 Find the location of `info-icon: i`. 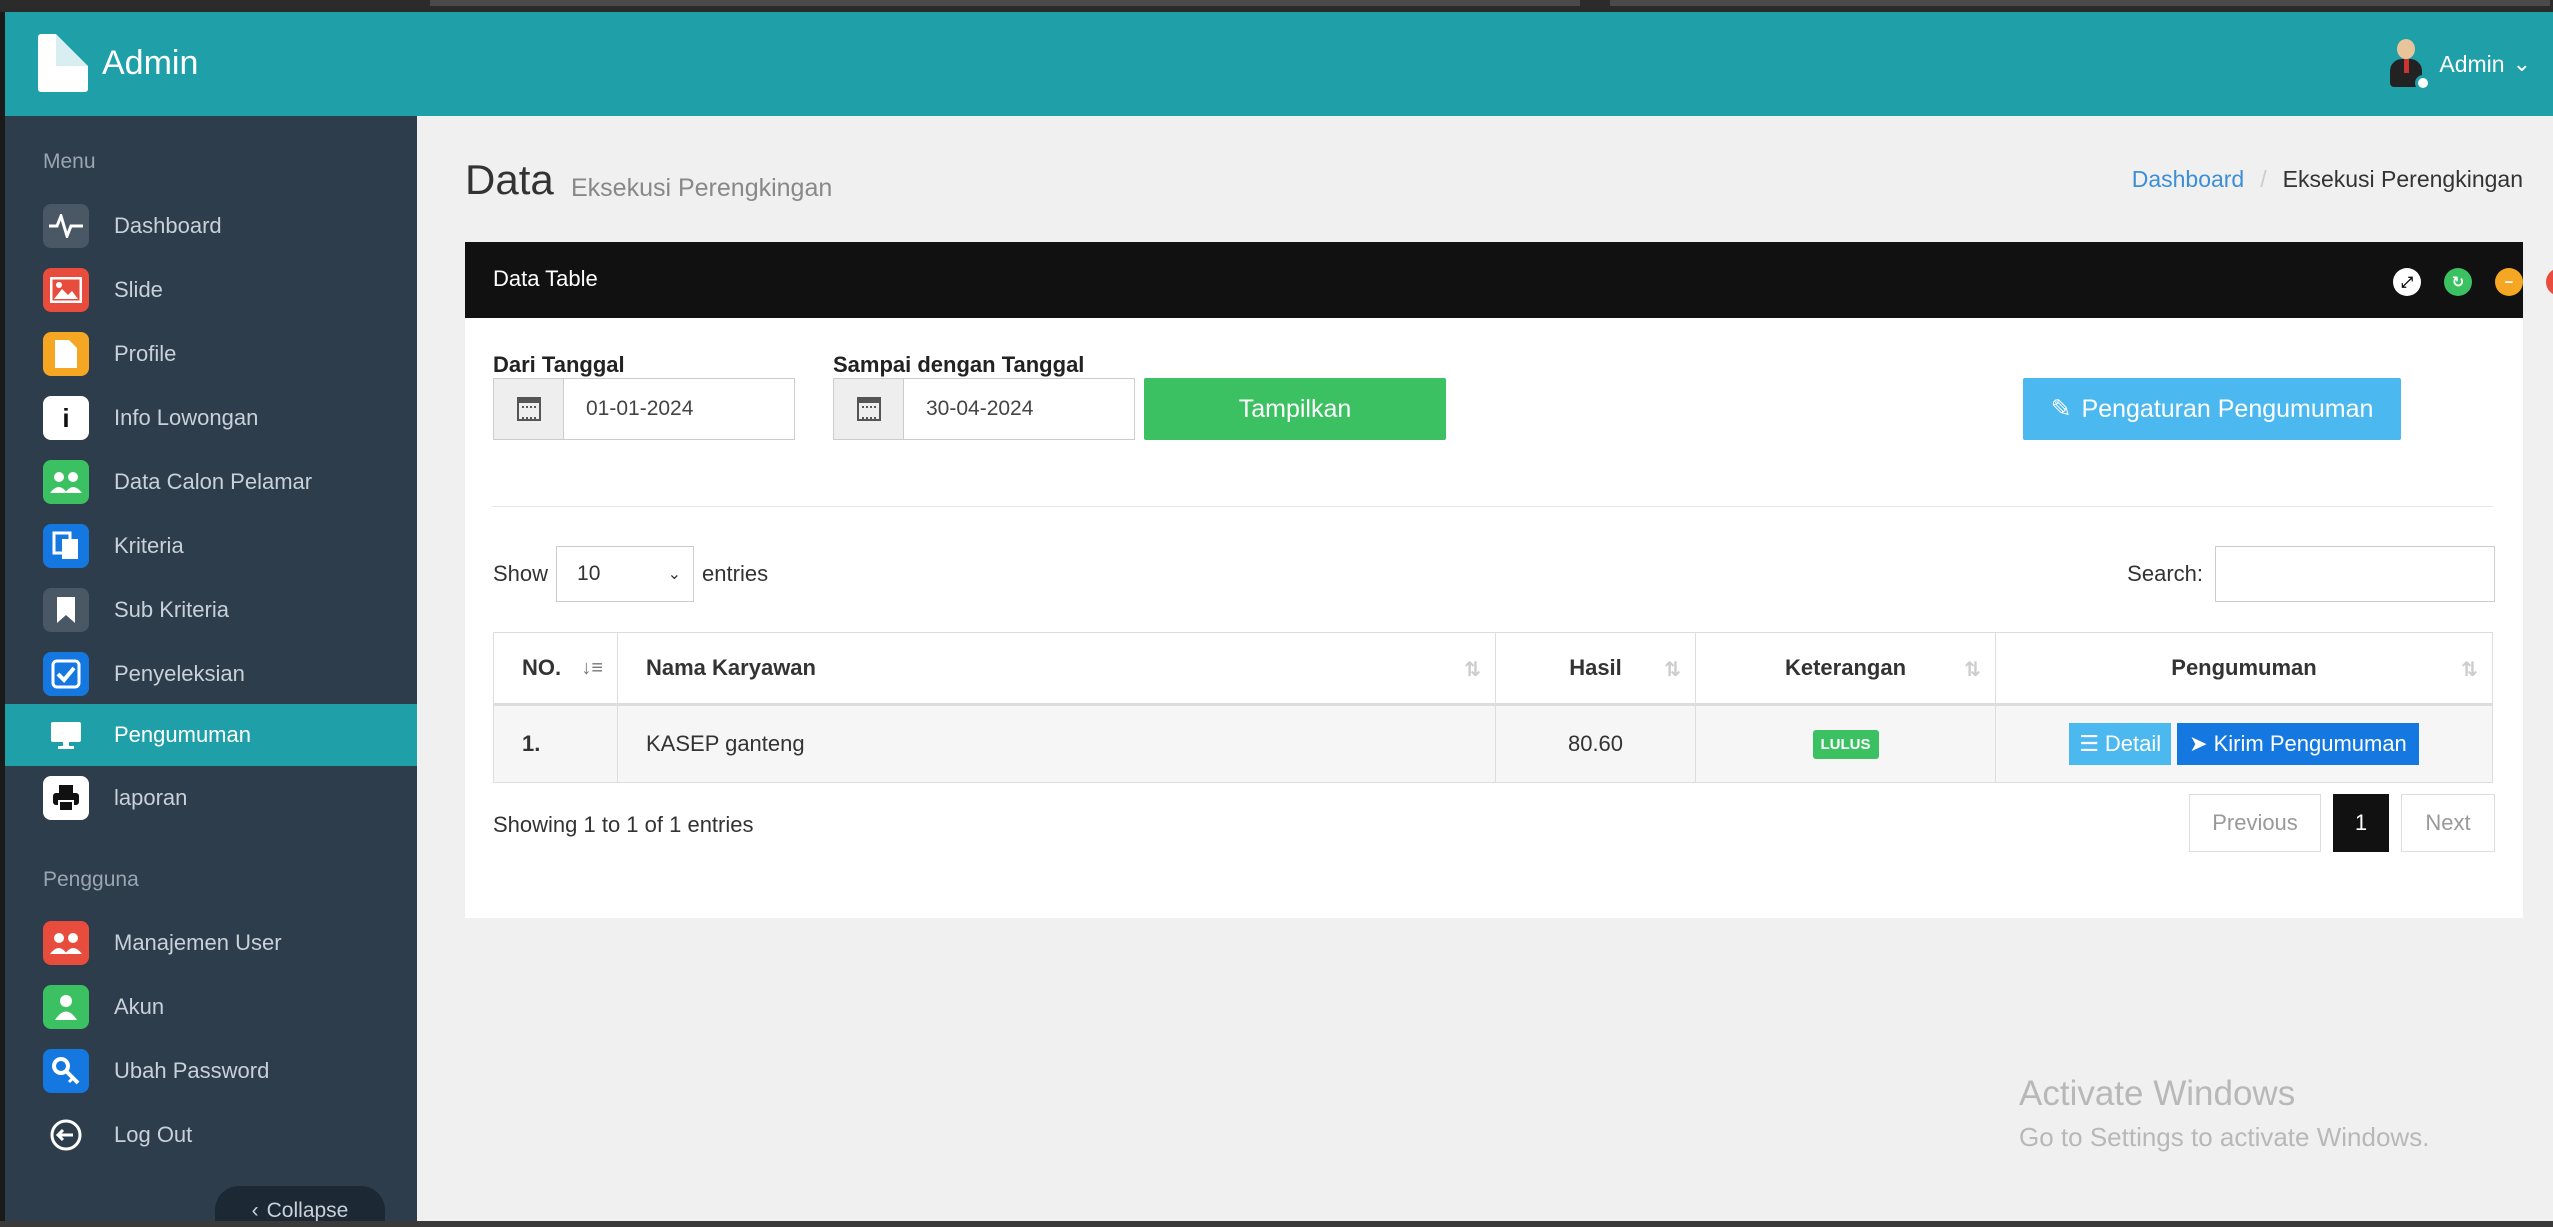

info-icon: i is located at coordinates (66, 418).